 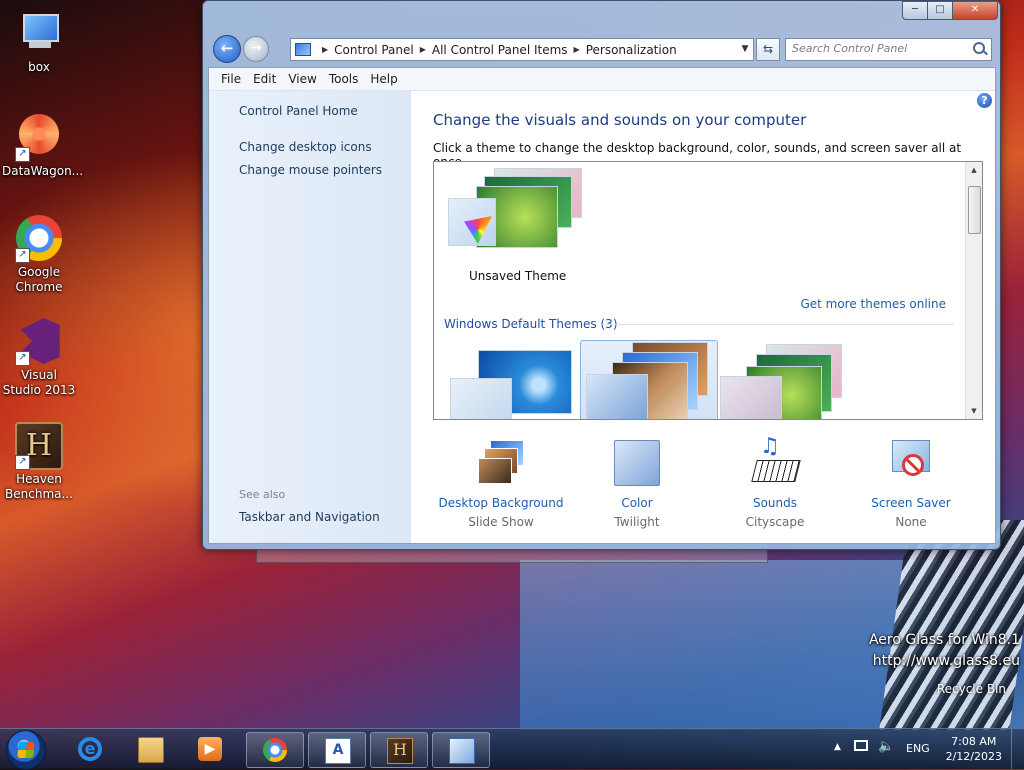 What do you see at coordinates (911, 463) in the screenshot?
I see `screen-saver-icon` at bounding box center [911, 463].